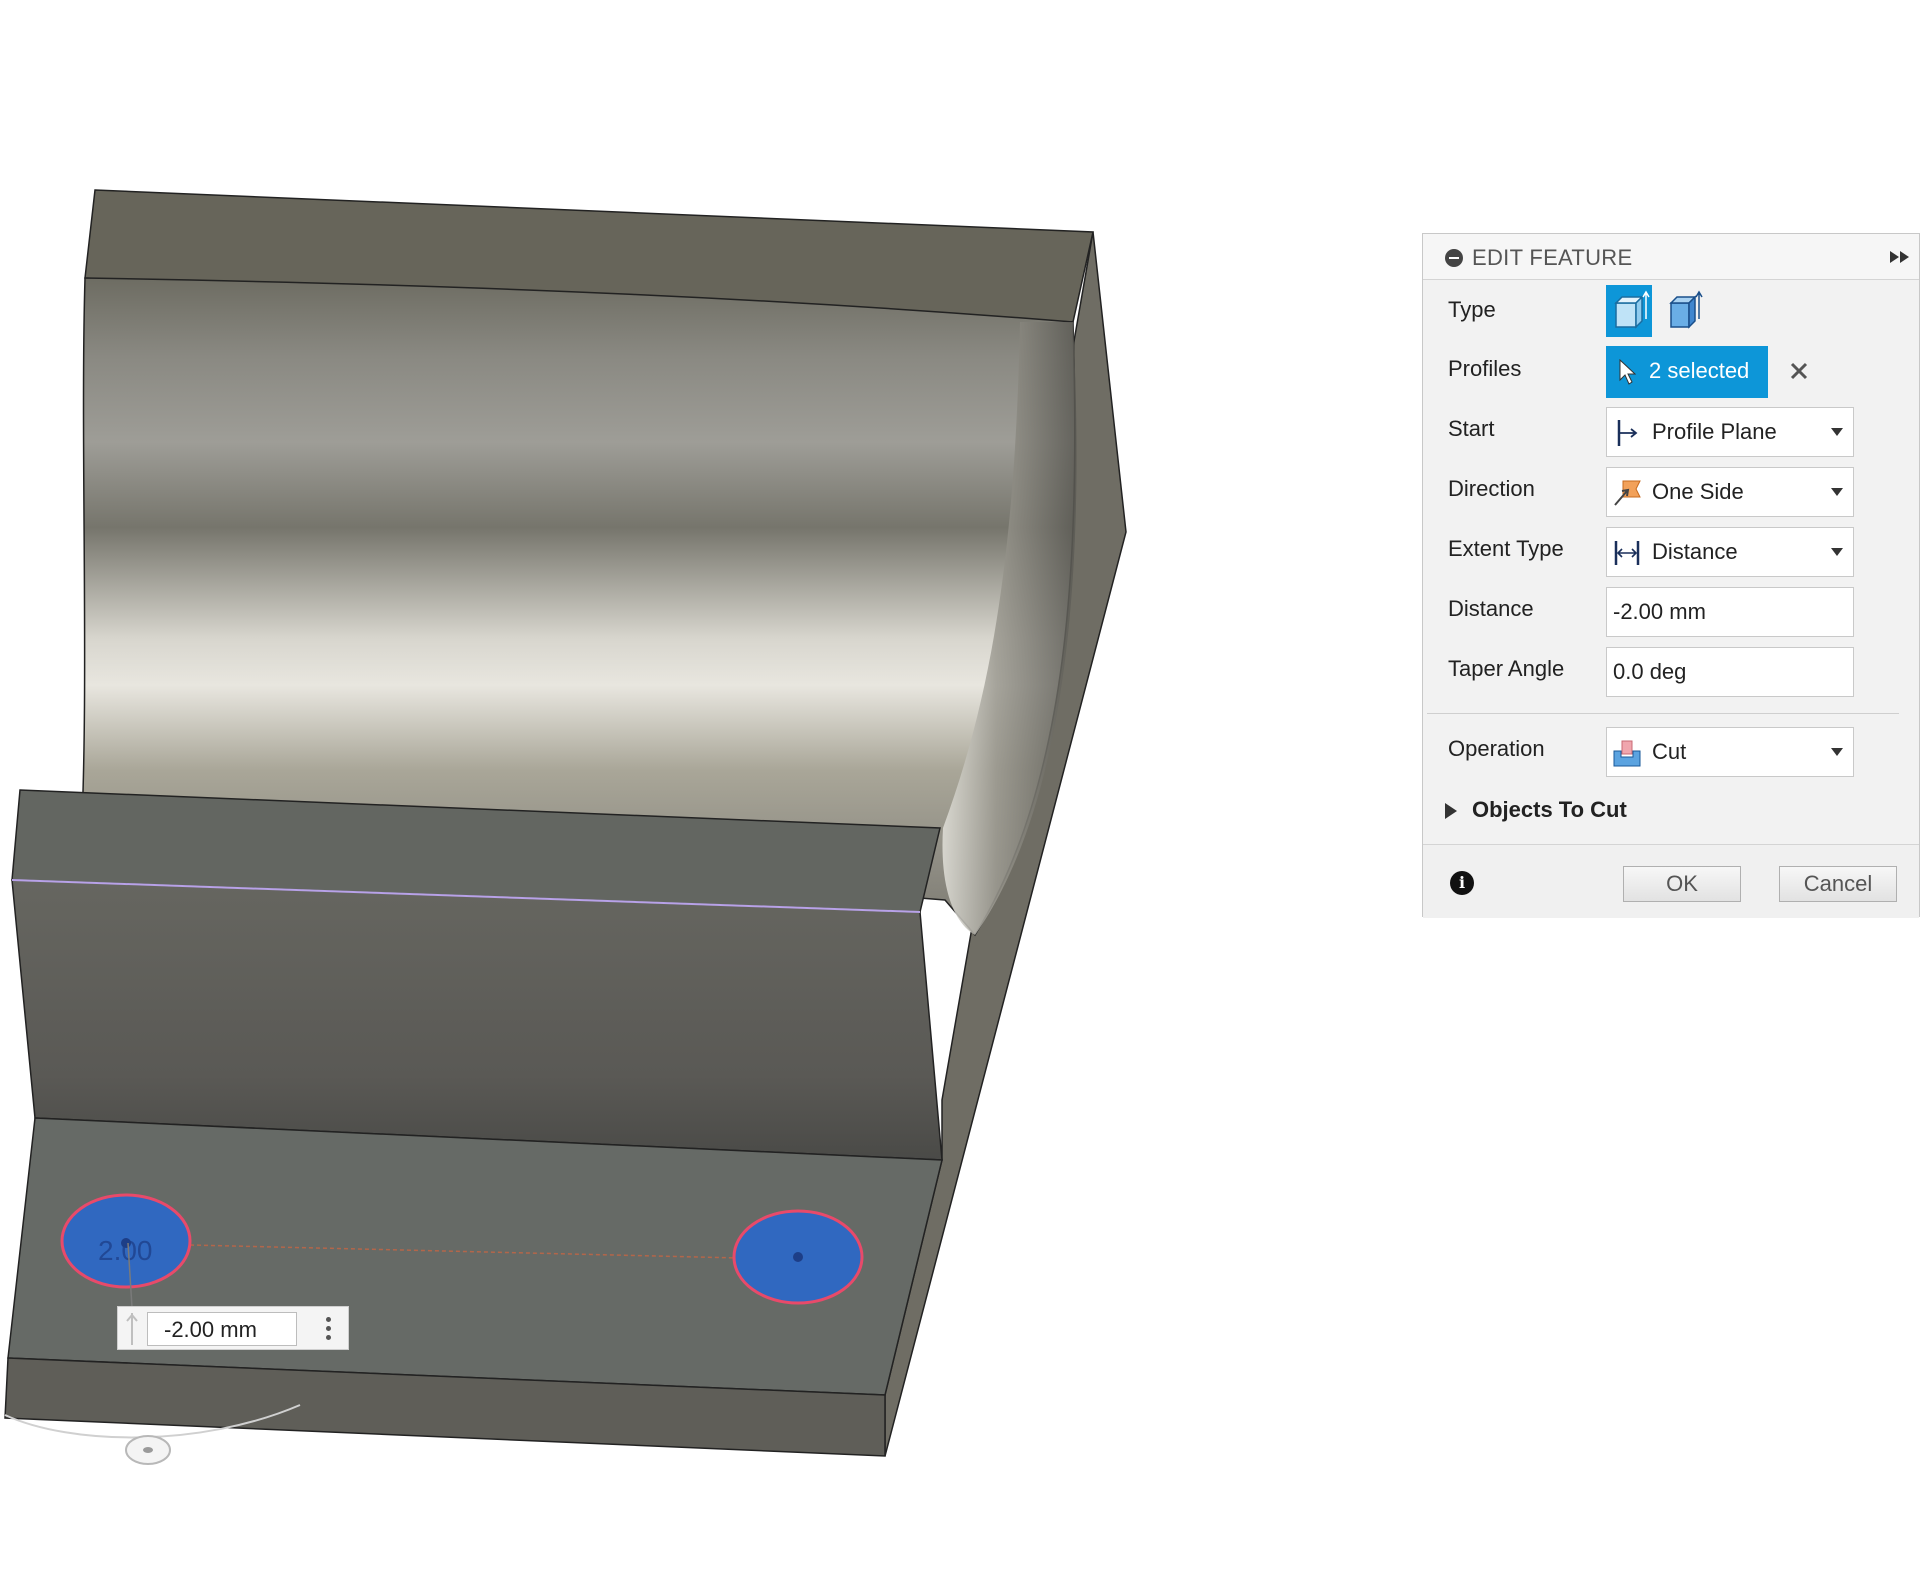 Image resolution: width=1924 pixels, height=1588 pixels. I want to click on separator, so click(1663, 713).